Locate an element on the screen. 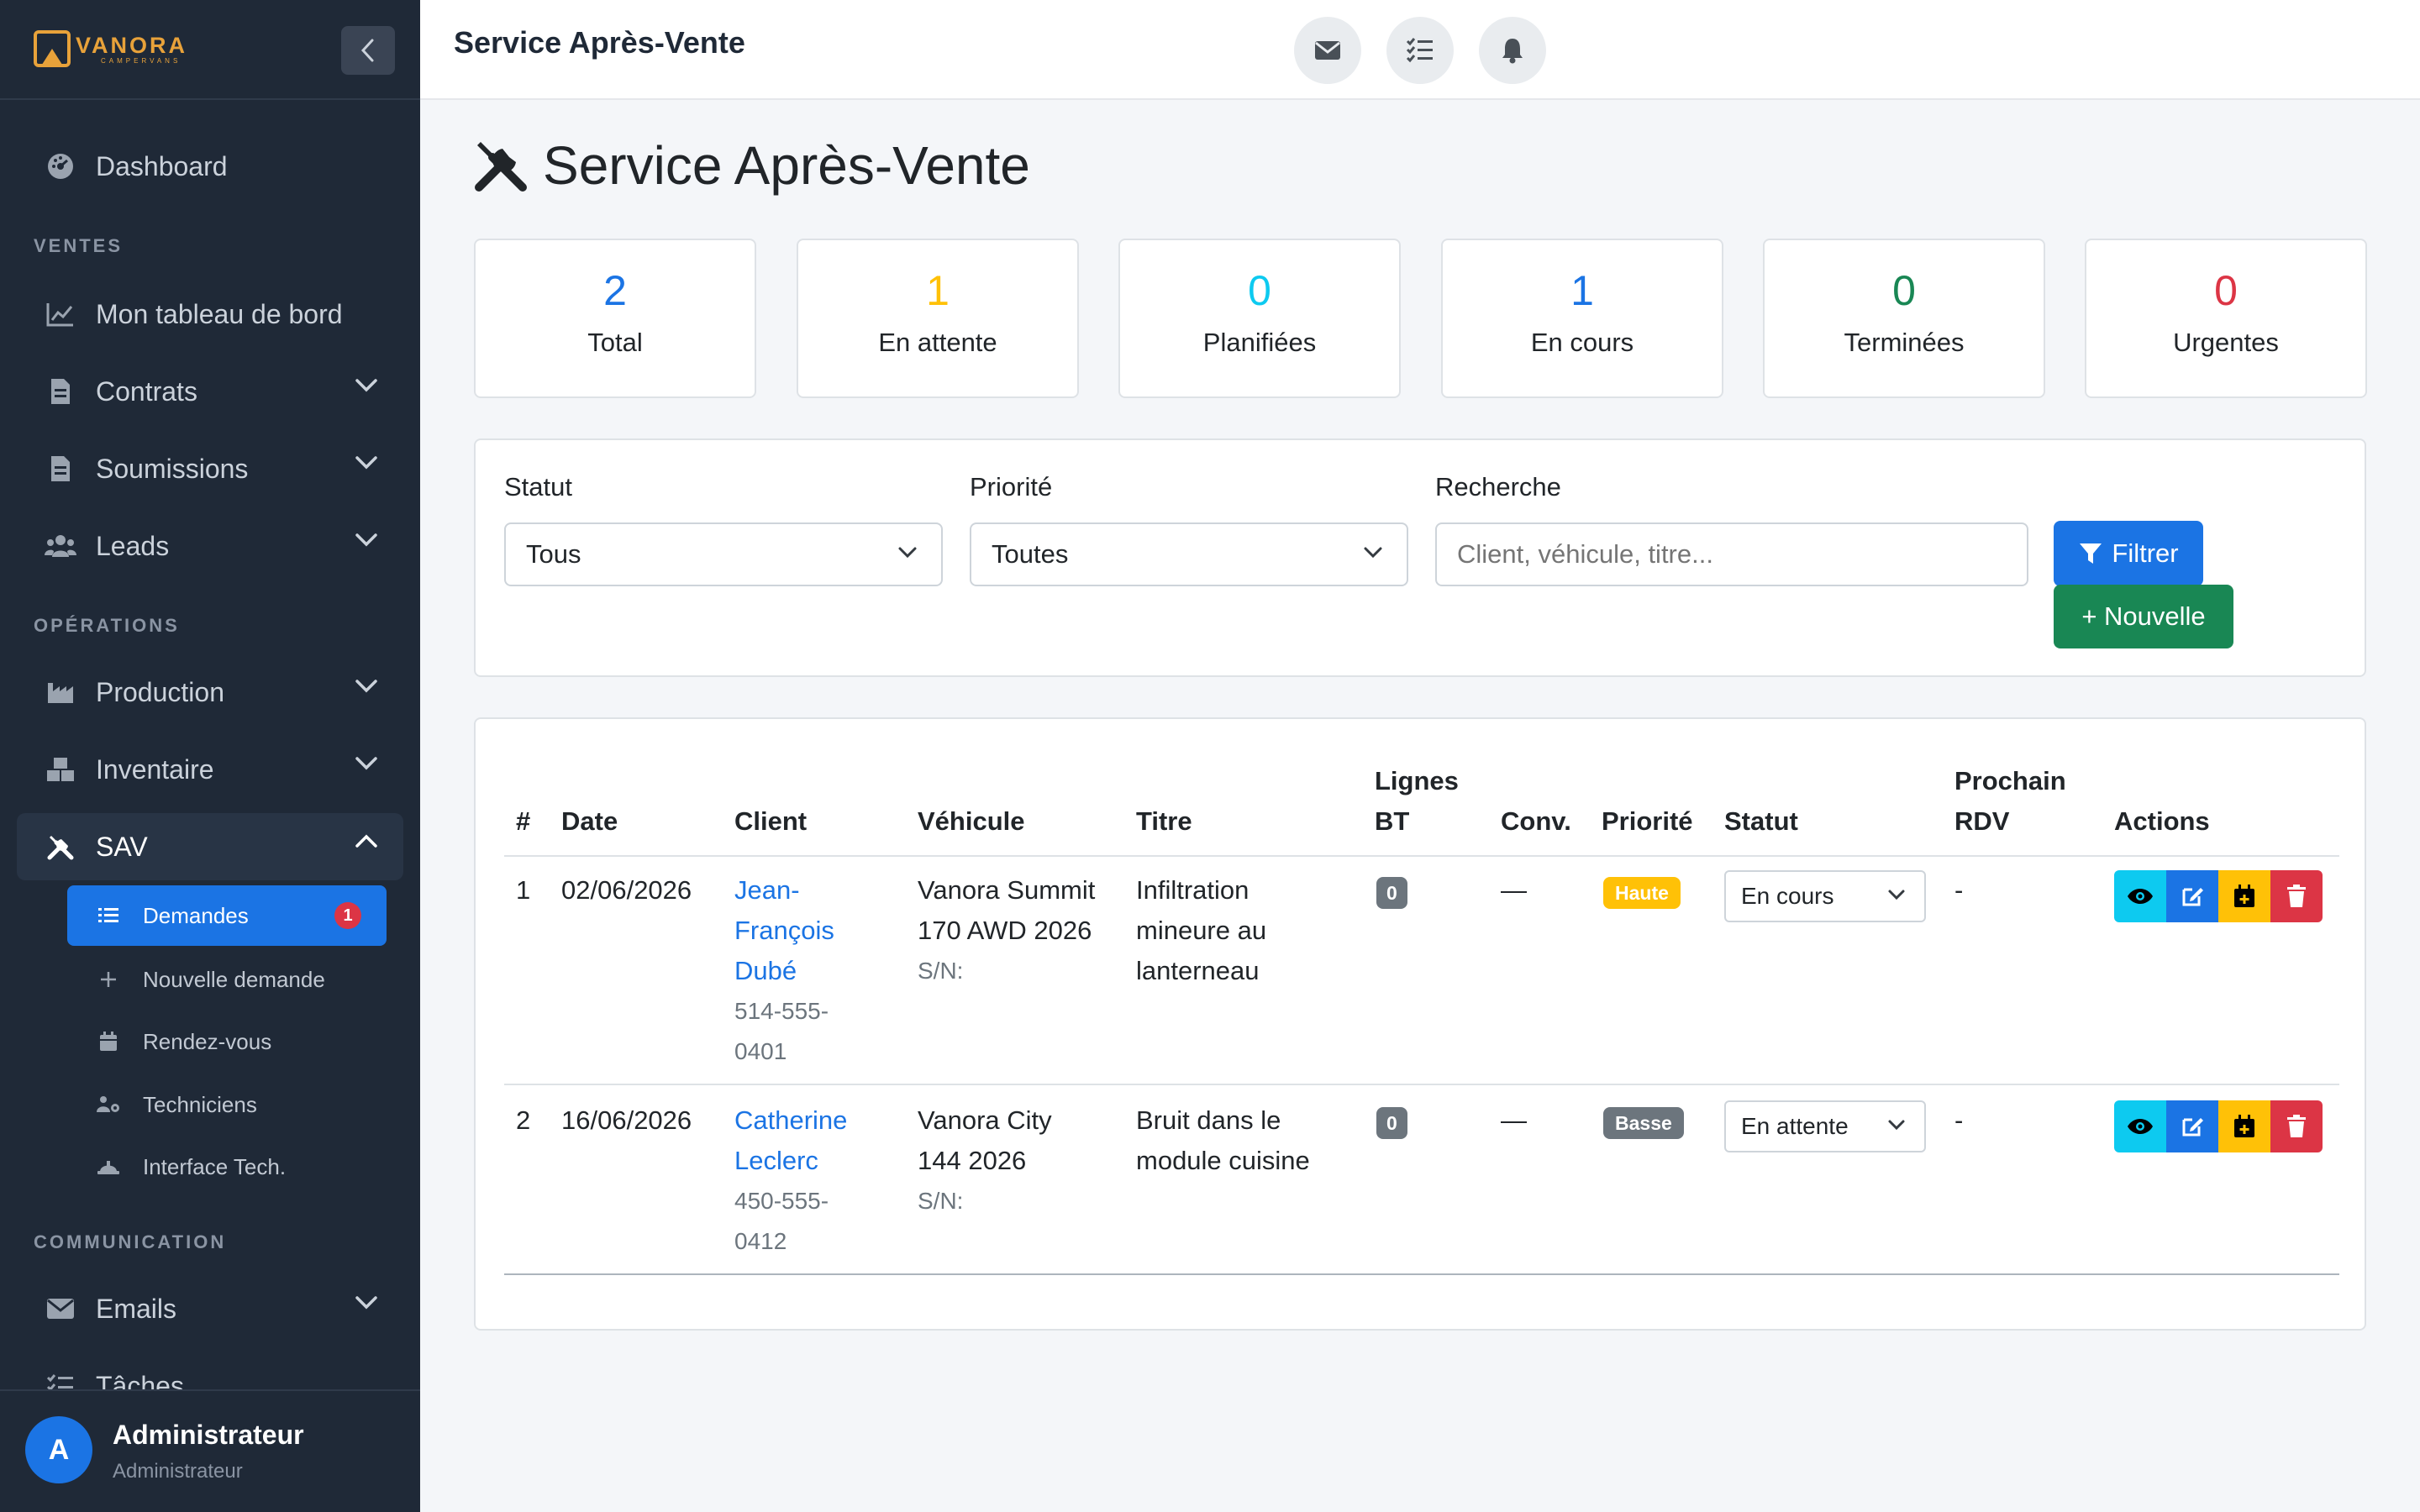  subnav-rendez-vous: Rendez-vous is located at coordinates (227, 1041).